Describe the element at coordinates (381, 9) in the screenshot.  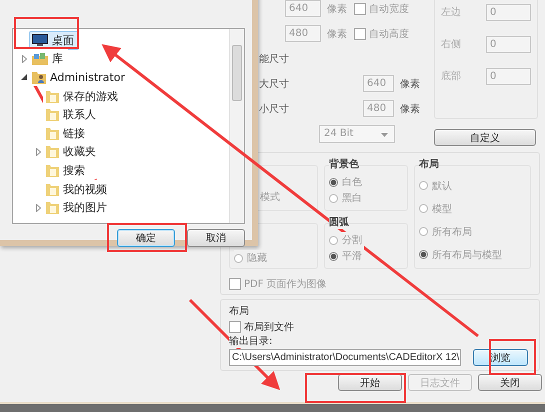
I see `auto-width-checkbox: 自动宽度` at that location.